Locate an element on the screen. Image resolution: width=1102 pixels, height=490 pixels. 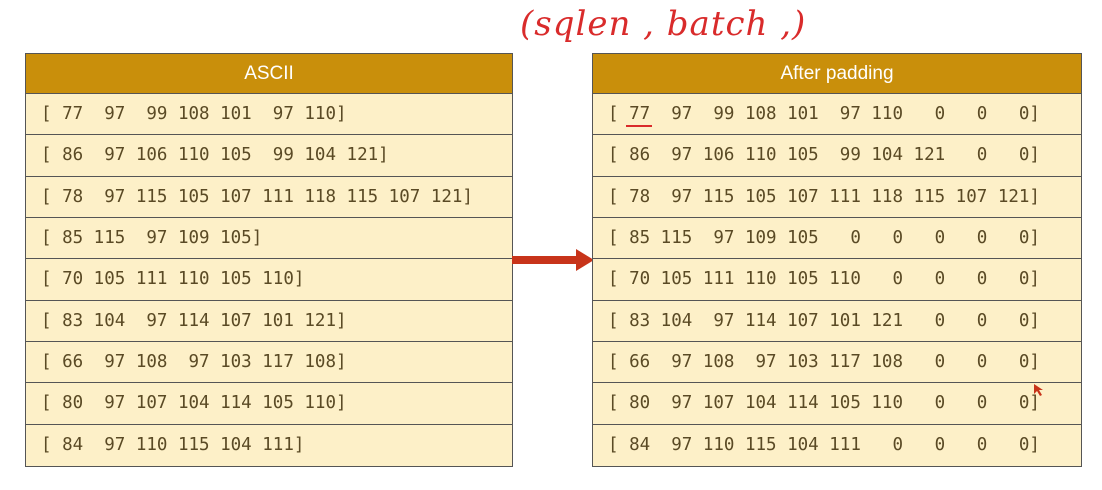
table-row: [ 66 97 108 97 103 117 108 0 0 0] is located at coordinates (837, 363).